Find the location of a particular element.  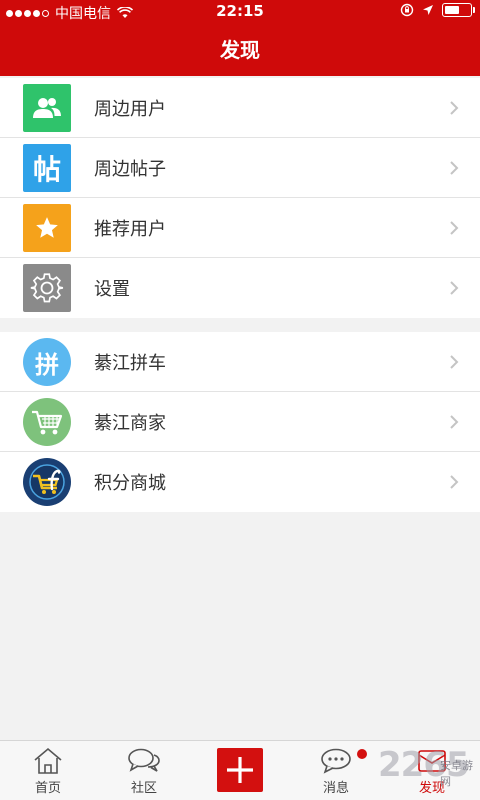

tab-label: 首页 is located at coordinates (47, 788).